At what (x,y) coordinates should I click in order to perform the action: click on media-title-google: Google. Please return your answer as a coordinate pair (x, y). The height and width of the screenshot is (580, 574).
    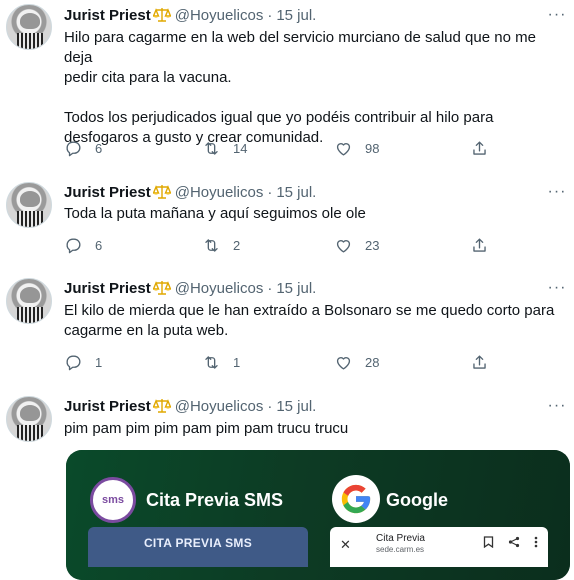
    Looking at the image, I should click on (417, 500).